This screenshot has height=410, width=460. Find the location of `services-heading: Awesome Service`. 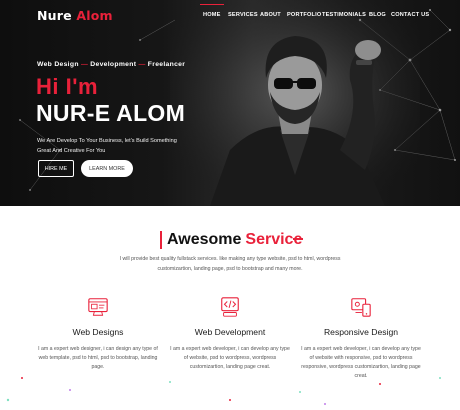

services-heading: Awesome Service is located at coordinates (231, 240).